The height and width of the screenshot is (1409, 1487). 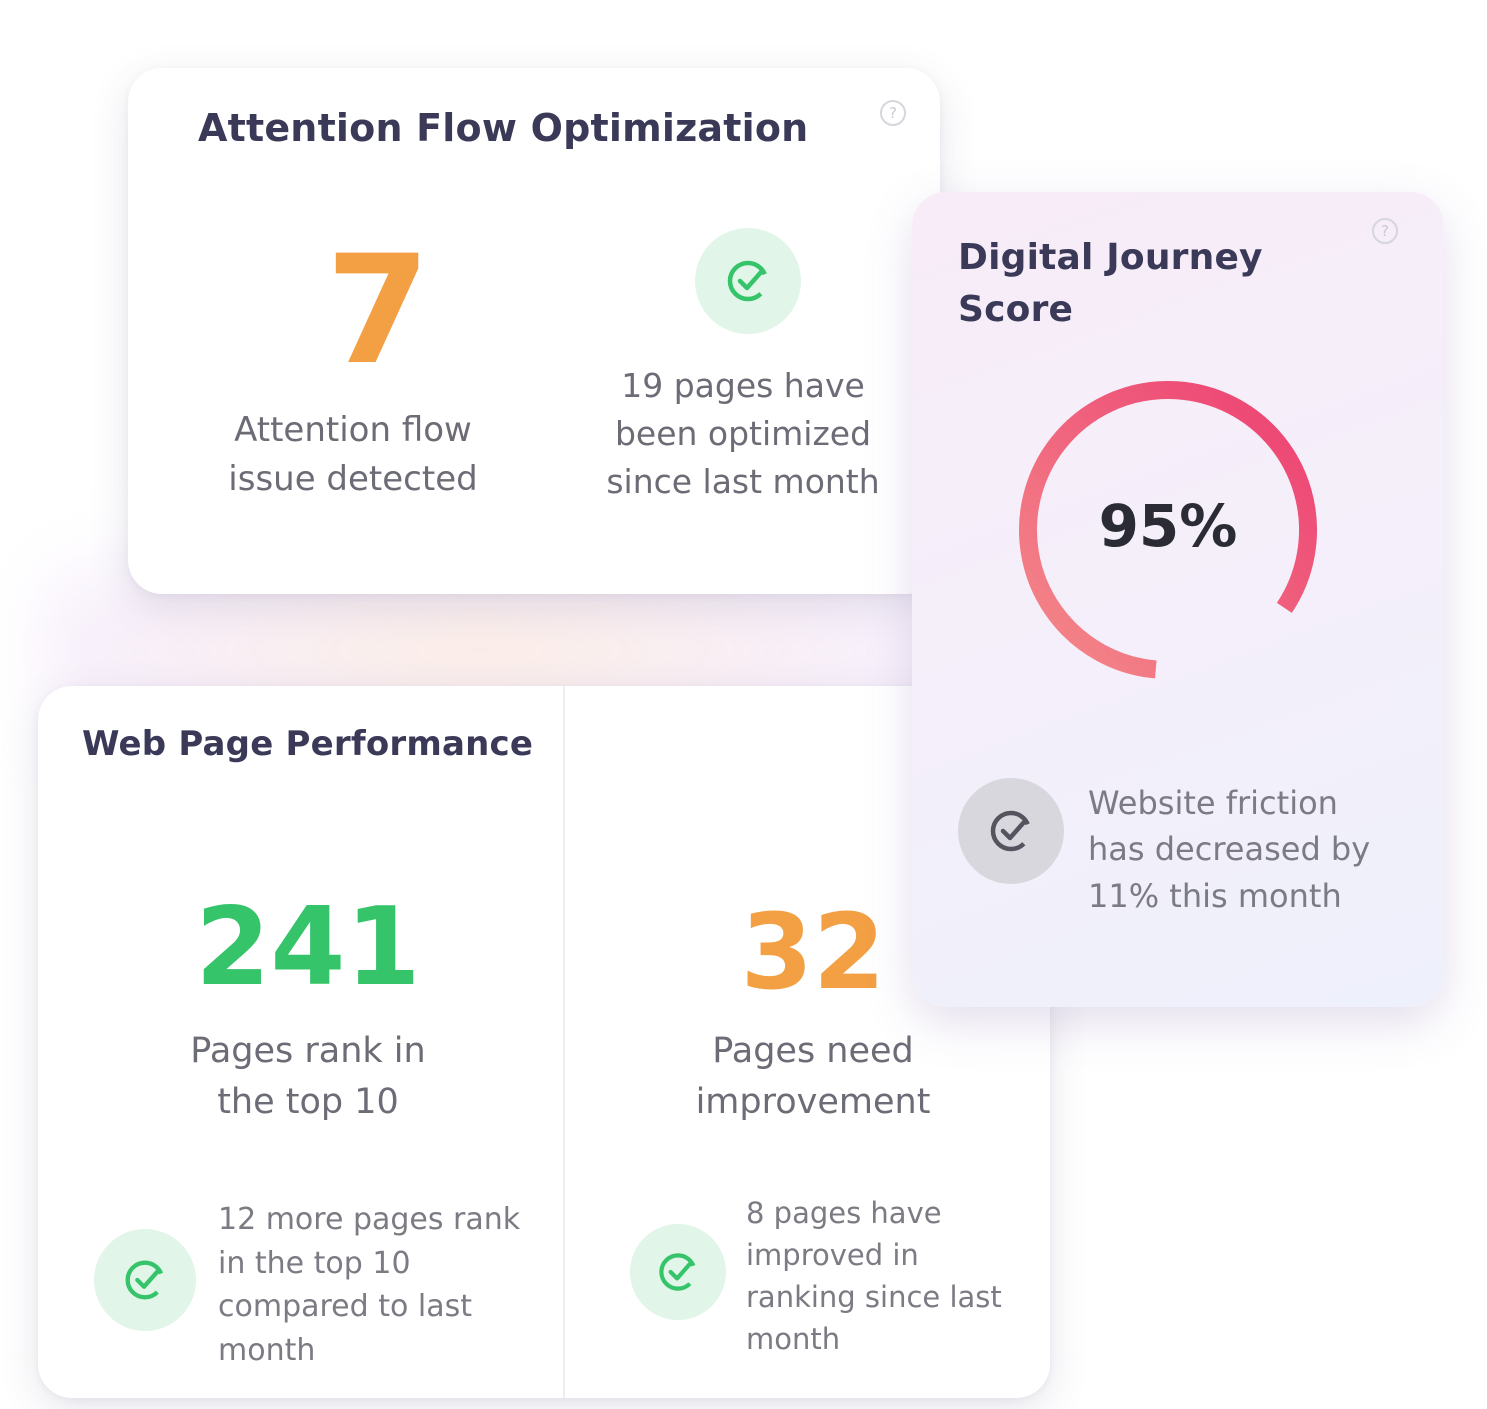 I want to click on top10-pages-note-line: compared to last, so click(x=345, y=1306).